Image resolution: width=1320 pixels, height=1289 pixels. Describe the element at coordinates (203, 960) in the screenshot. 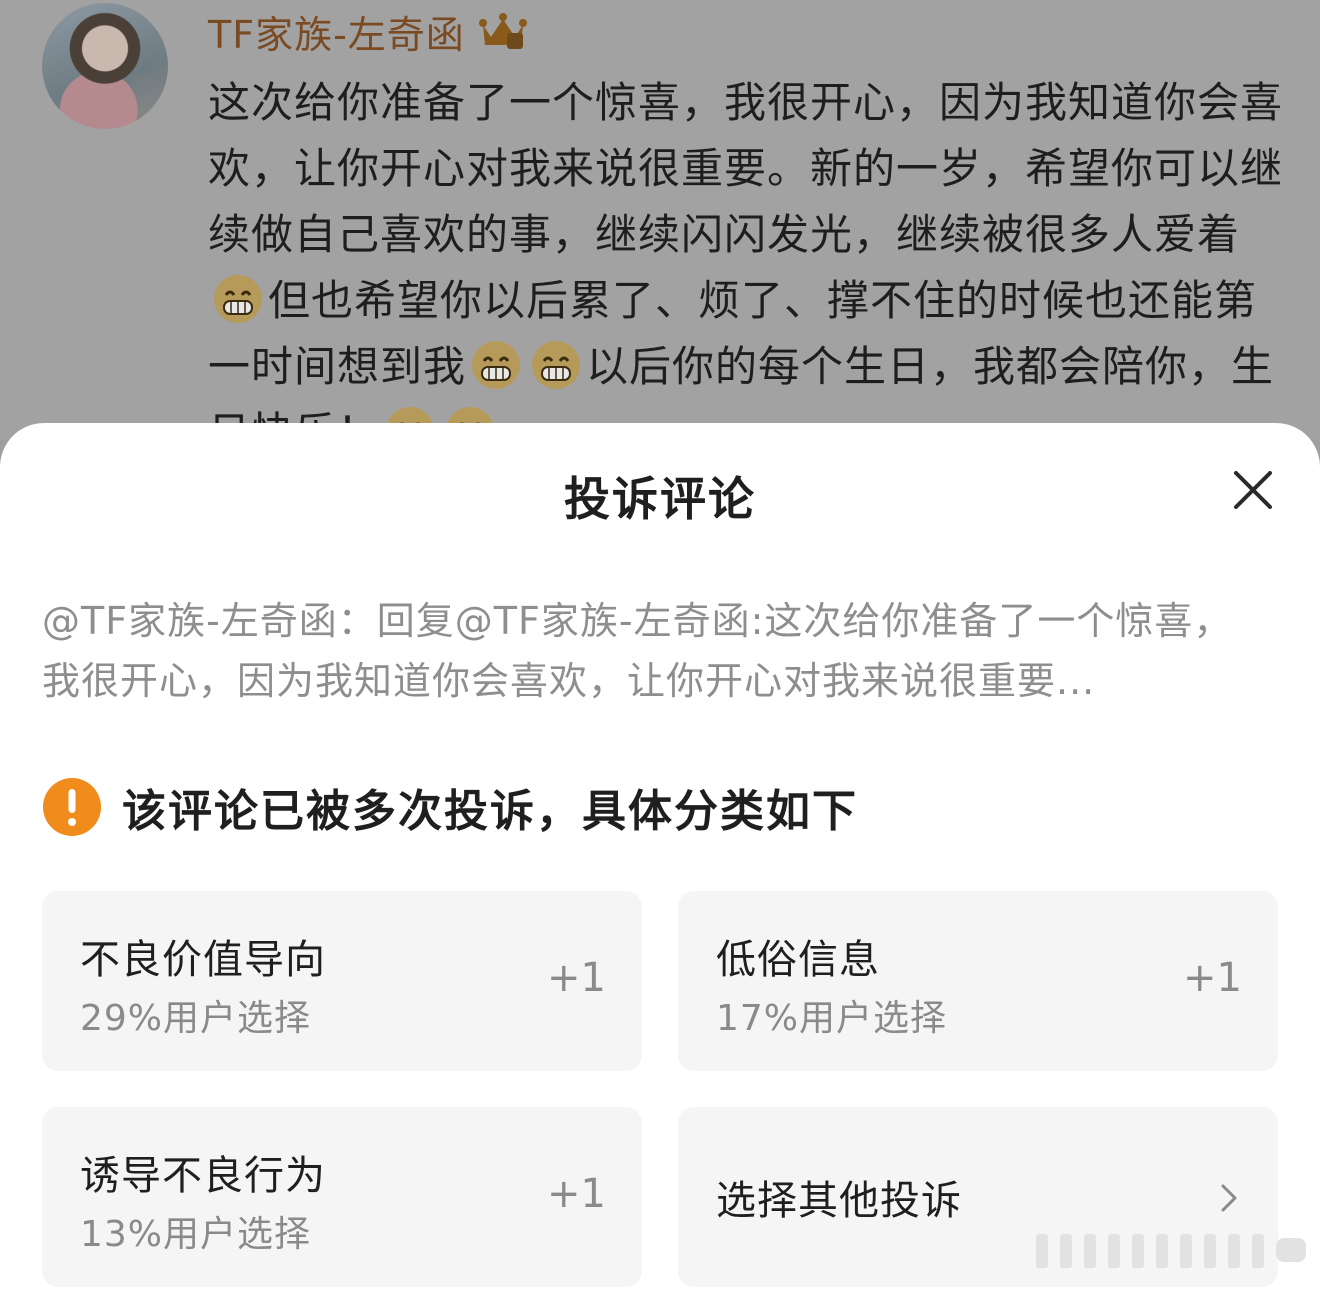

I see `option-title: 不良价值导向` at that location.